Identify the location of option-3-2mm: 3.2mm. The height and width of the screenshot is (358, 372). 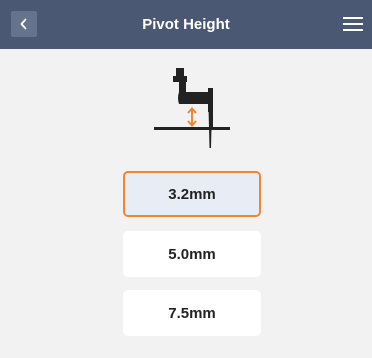
(192, 194).